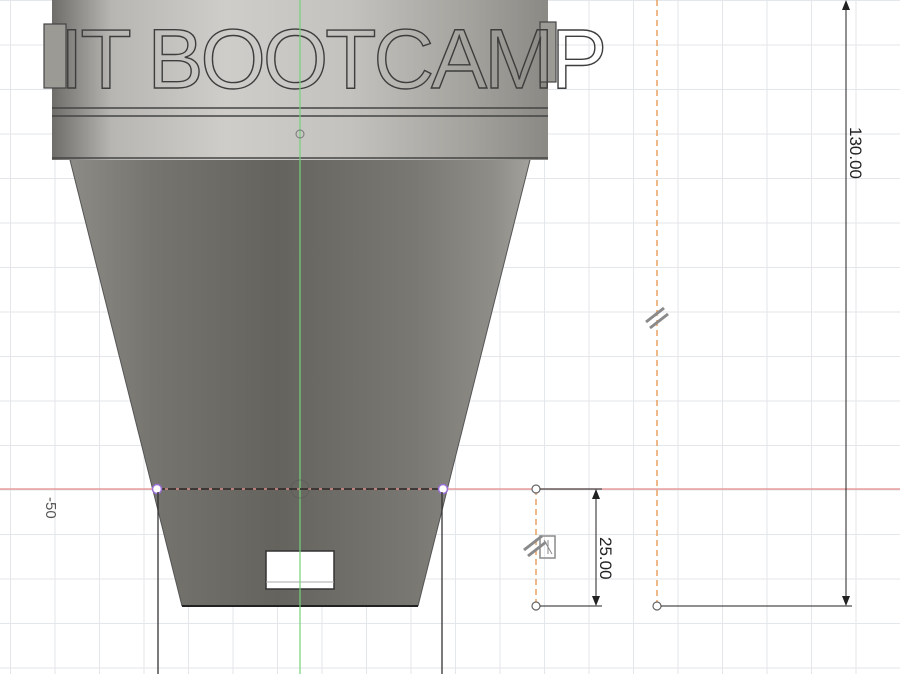  Describe the element at coordinates (443, 489) in the screenshot. I see `endpoint-right` at that location.